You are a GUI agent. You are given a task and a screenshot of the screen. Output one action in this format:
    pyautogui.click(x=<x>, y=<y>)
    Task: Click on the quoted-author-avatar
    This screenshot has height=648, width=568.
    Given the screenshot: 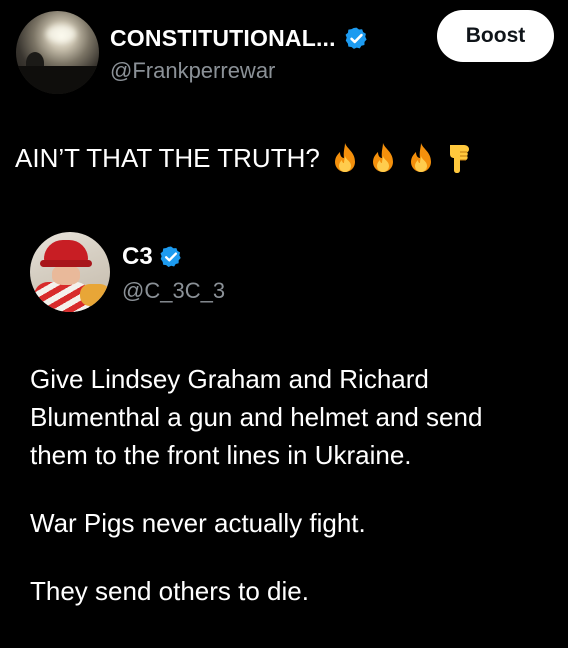 What is the action you would take?
    pyautogui.click(x=70, y=272)
    